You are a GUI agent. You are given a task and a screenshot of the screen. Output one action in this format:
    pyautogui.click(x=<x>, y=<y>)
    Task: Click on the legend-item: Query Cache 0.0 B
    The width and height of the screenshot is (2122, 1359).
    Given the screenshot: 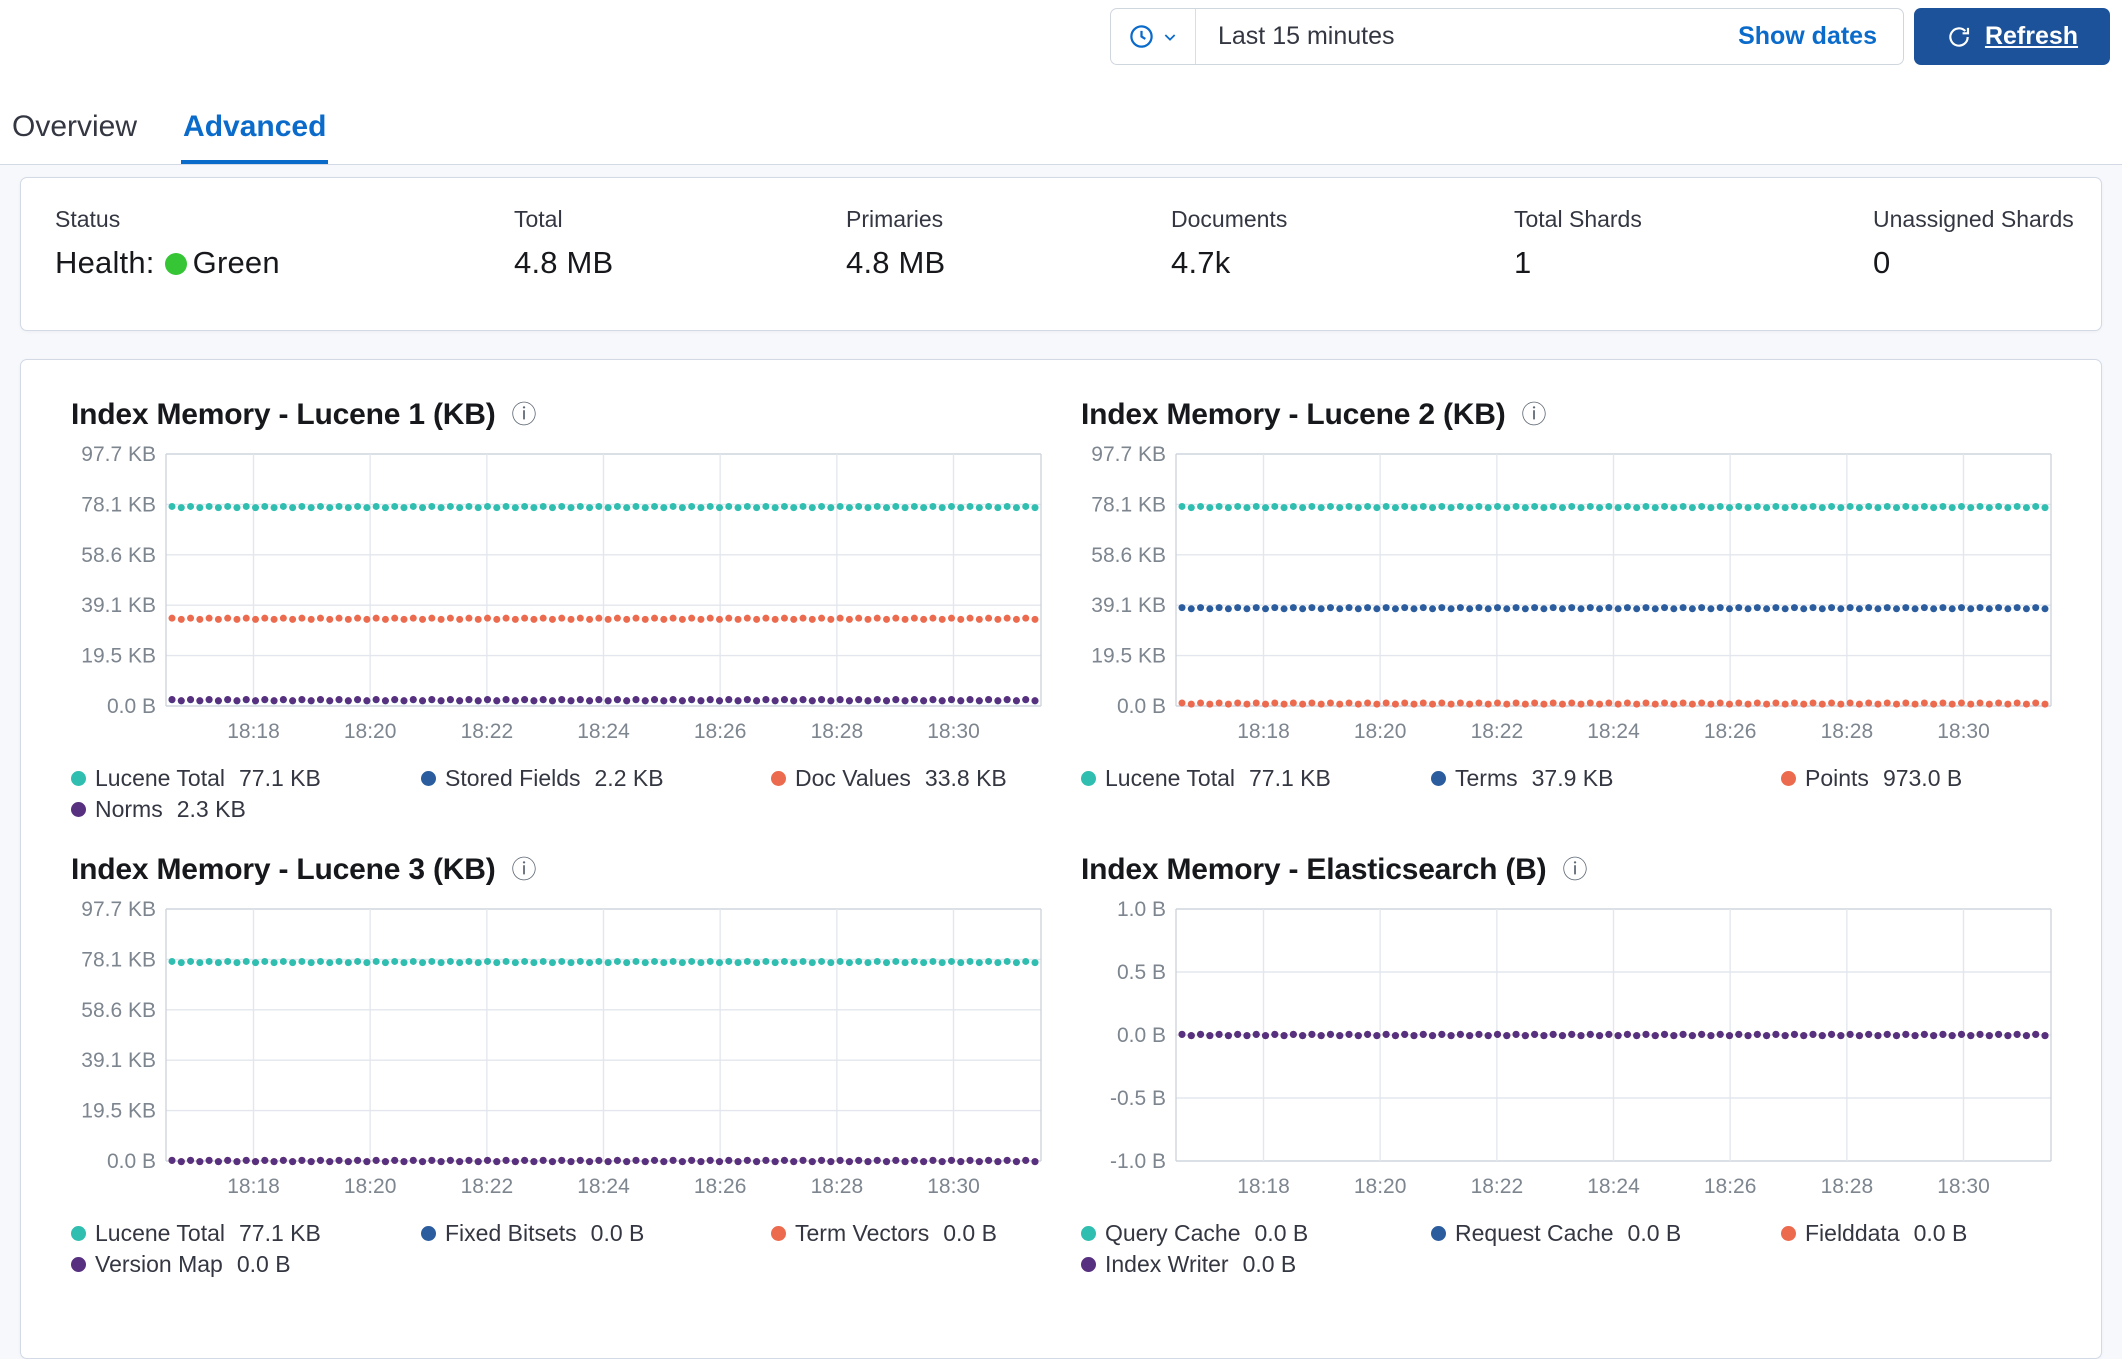 What is the action you would take?
    pyautogui.click(x=1256, y=1233)
    